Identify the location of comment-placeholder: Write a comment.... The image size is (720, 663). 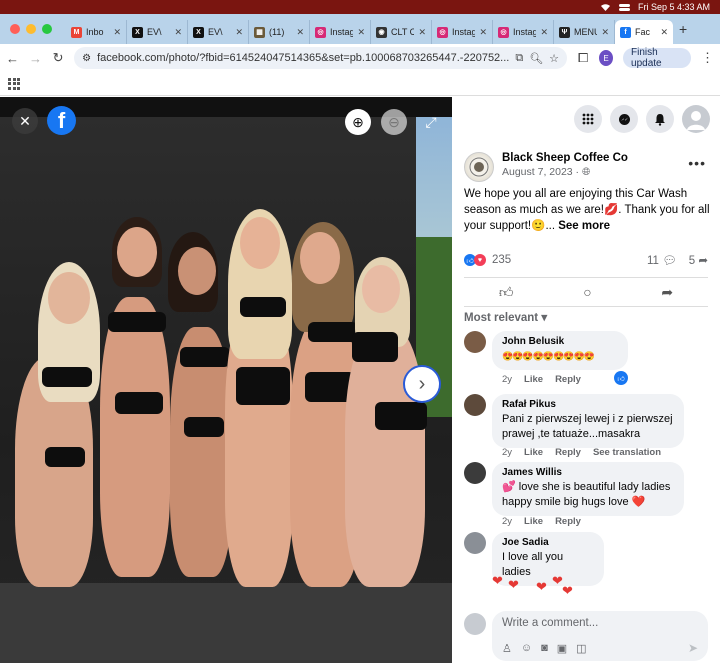
(600, 623).